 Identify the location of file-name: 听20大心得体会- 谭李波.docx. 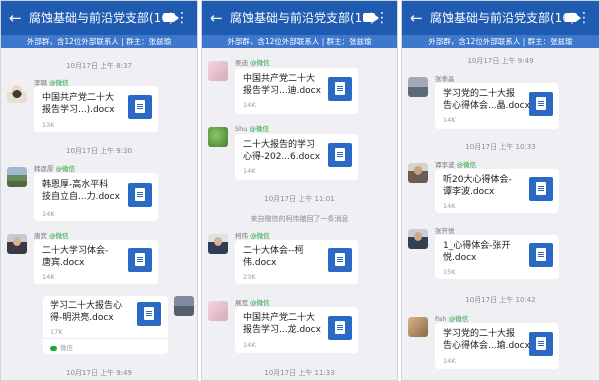
(477, 186).